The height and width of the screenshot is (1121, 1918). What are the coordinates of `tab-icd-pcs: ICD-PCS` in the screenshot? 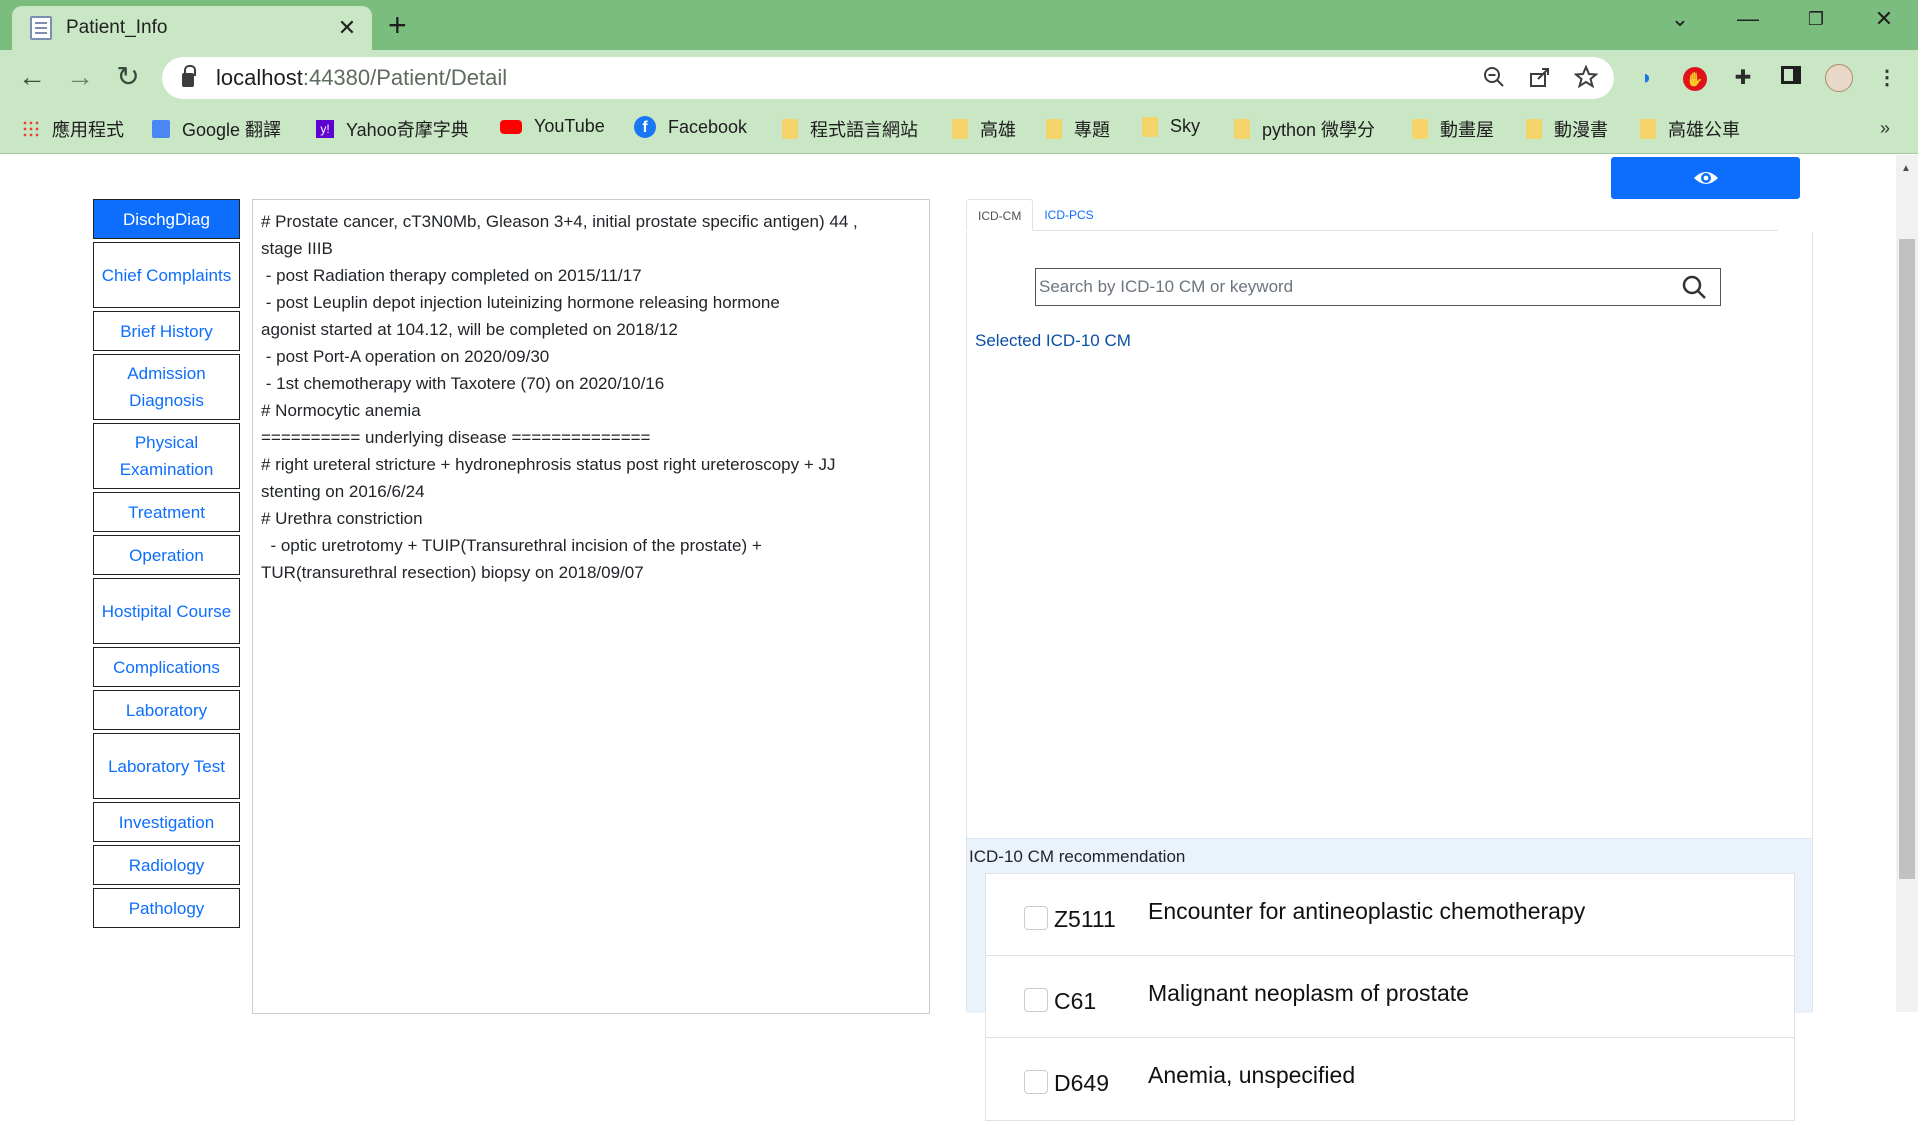 It's located at (1068, 214).